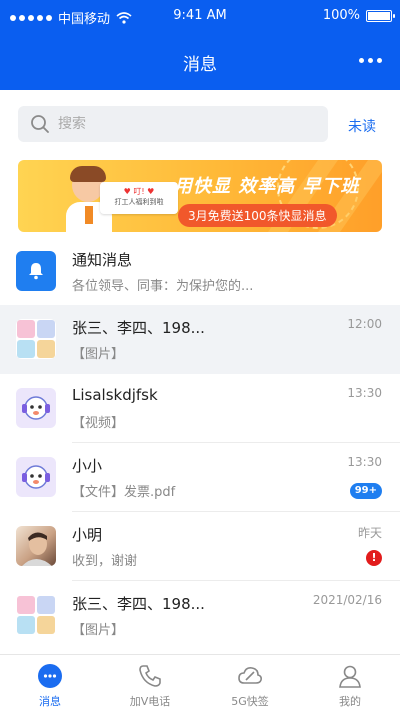 The width and height of the screenshot is (400, 711). What do you see at coordinates (341, 15) in the screenshot?
I see `battery-label: 100%` at bounding box center [341, 15].